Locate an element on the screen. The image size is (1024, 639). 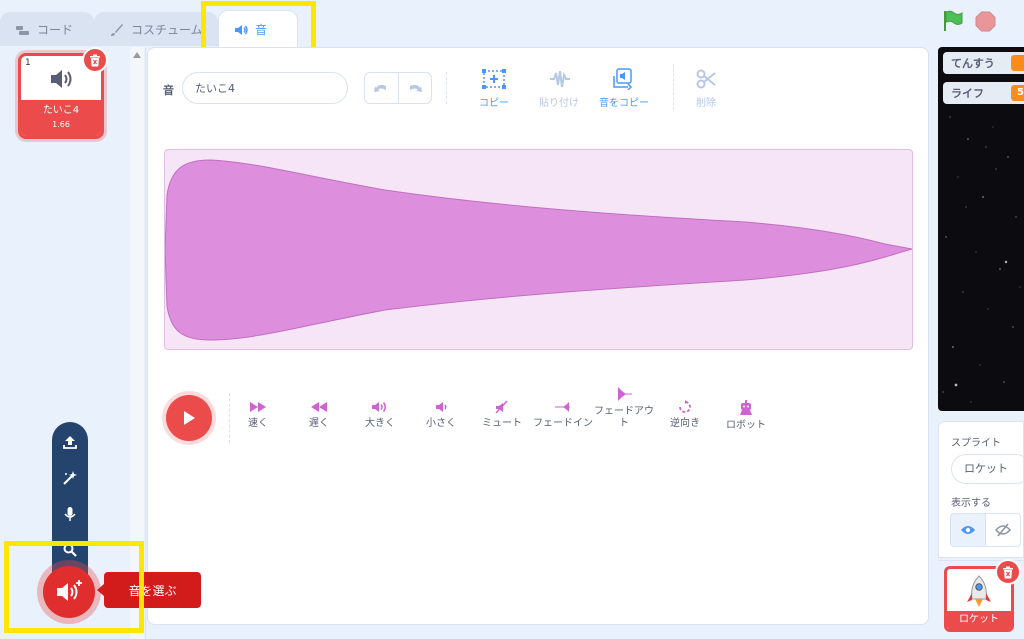
tab-code-label: コード is located at coordinates (55, 30).